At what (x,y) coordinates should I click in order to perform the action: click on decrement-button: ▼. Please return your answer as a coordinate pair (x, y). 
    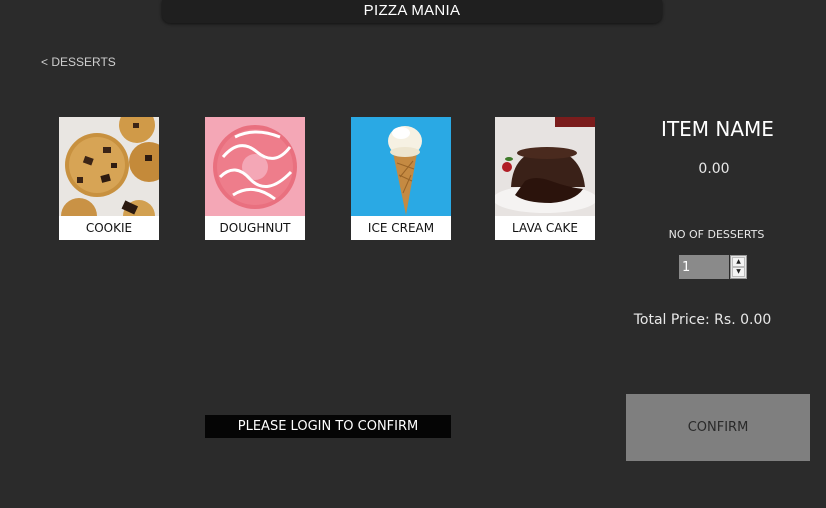
    Looking at the image, I should click on (738, 272).